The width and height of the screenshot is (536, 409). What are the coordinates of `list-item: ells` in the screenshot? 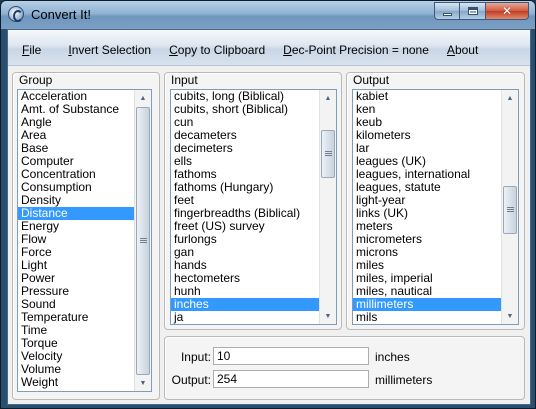 It's located at (245, 161).